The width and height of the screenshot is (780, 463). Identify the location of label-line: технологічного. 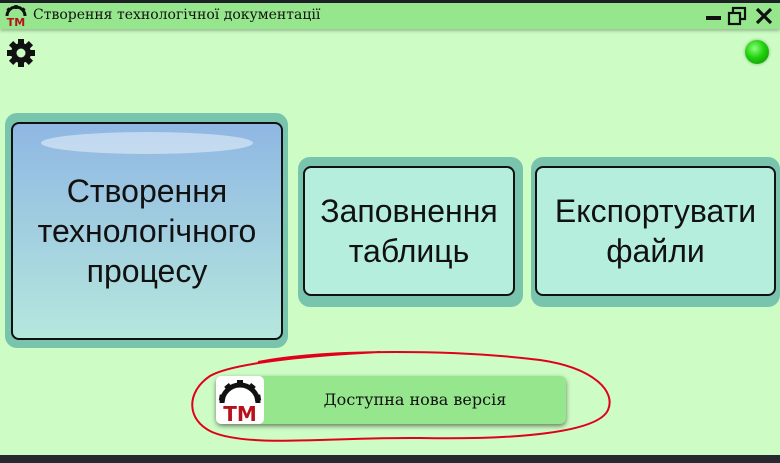
(147, 231).